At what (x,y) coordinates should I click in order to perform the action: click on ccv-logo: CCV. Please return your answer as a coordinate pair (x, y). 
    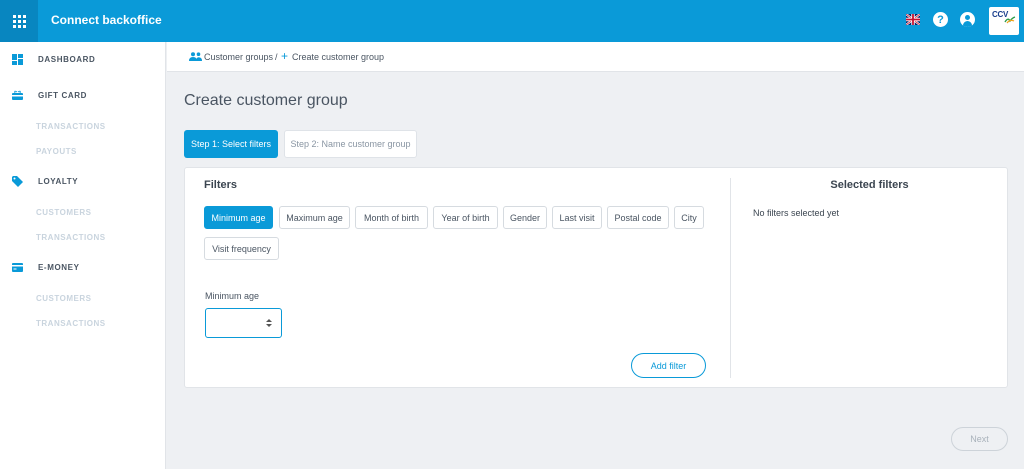
    Looking at the image, I should click on (1004, 21).